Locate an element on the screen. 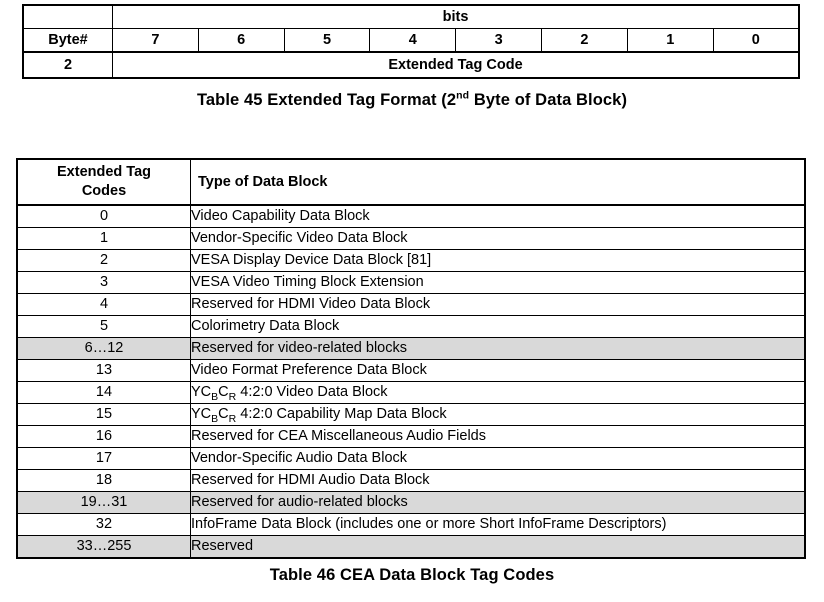  corner-spacer-cell is located at coordinates (67, 16).